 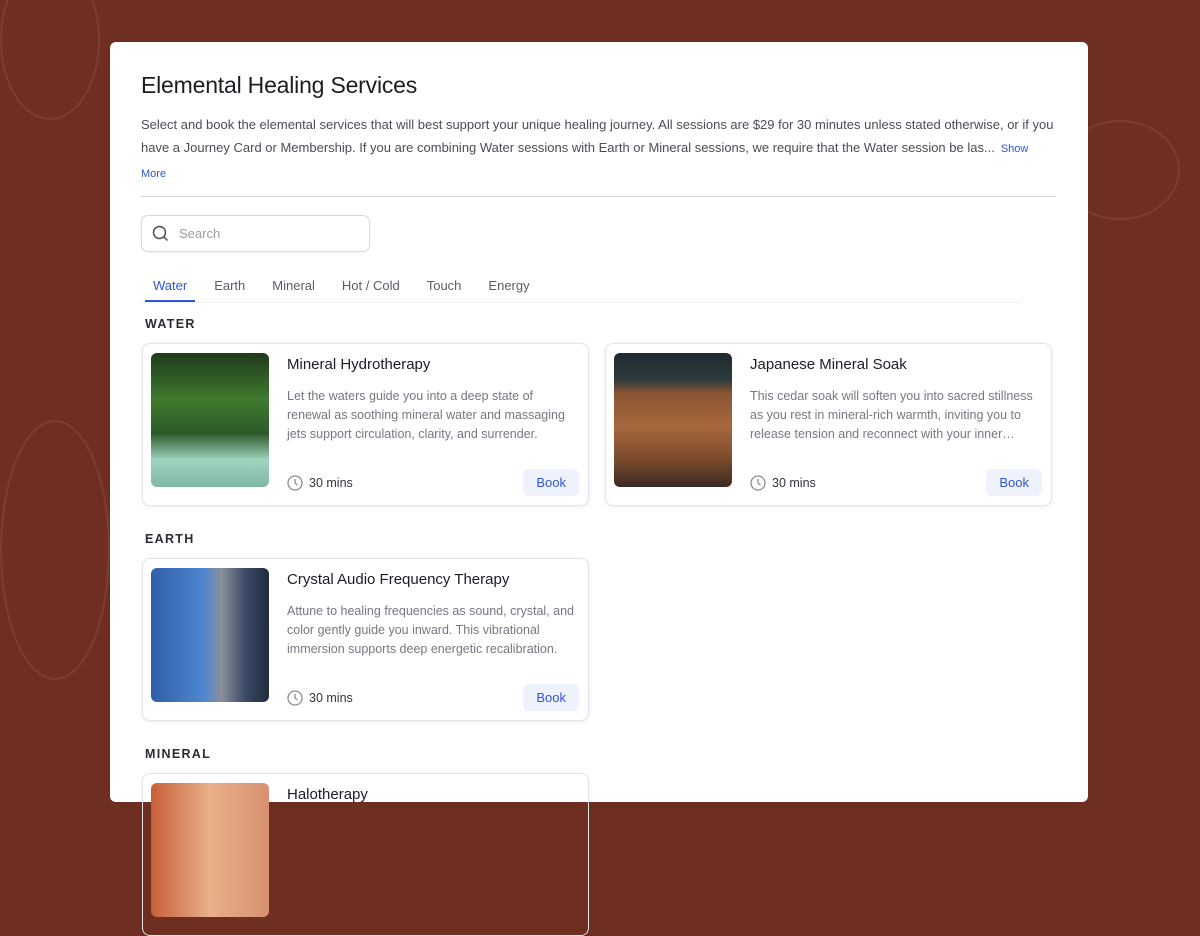 What do you see at coordinates (170, 324) in the screenshot?
I see `section-heading-water: WATER` at bounding box center [170, 324].